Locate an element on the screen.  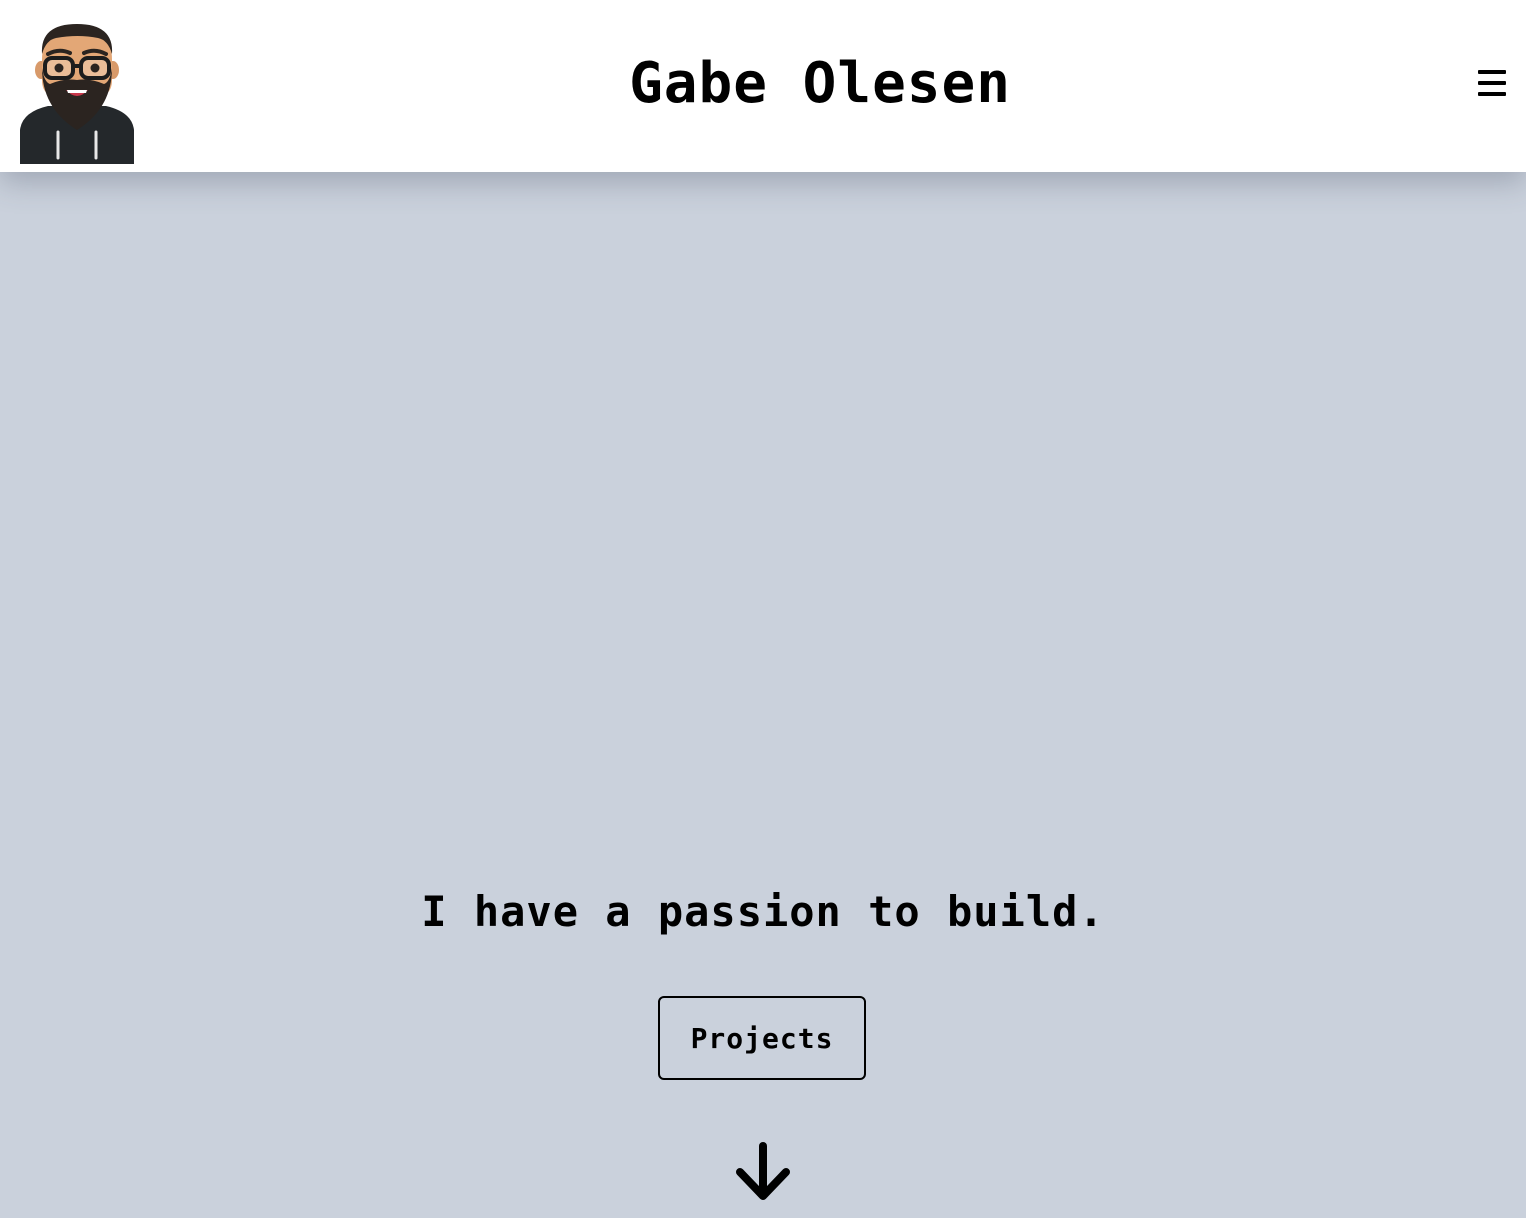
hamburger-menu-icon is located at coordinates (1492, 83).